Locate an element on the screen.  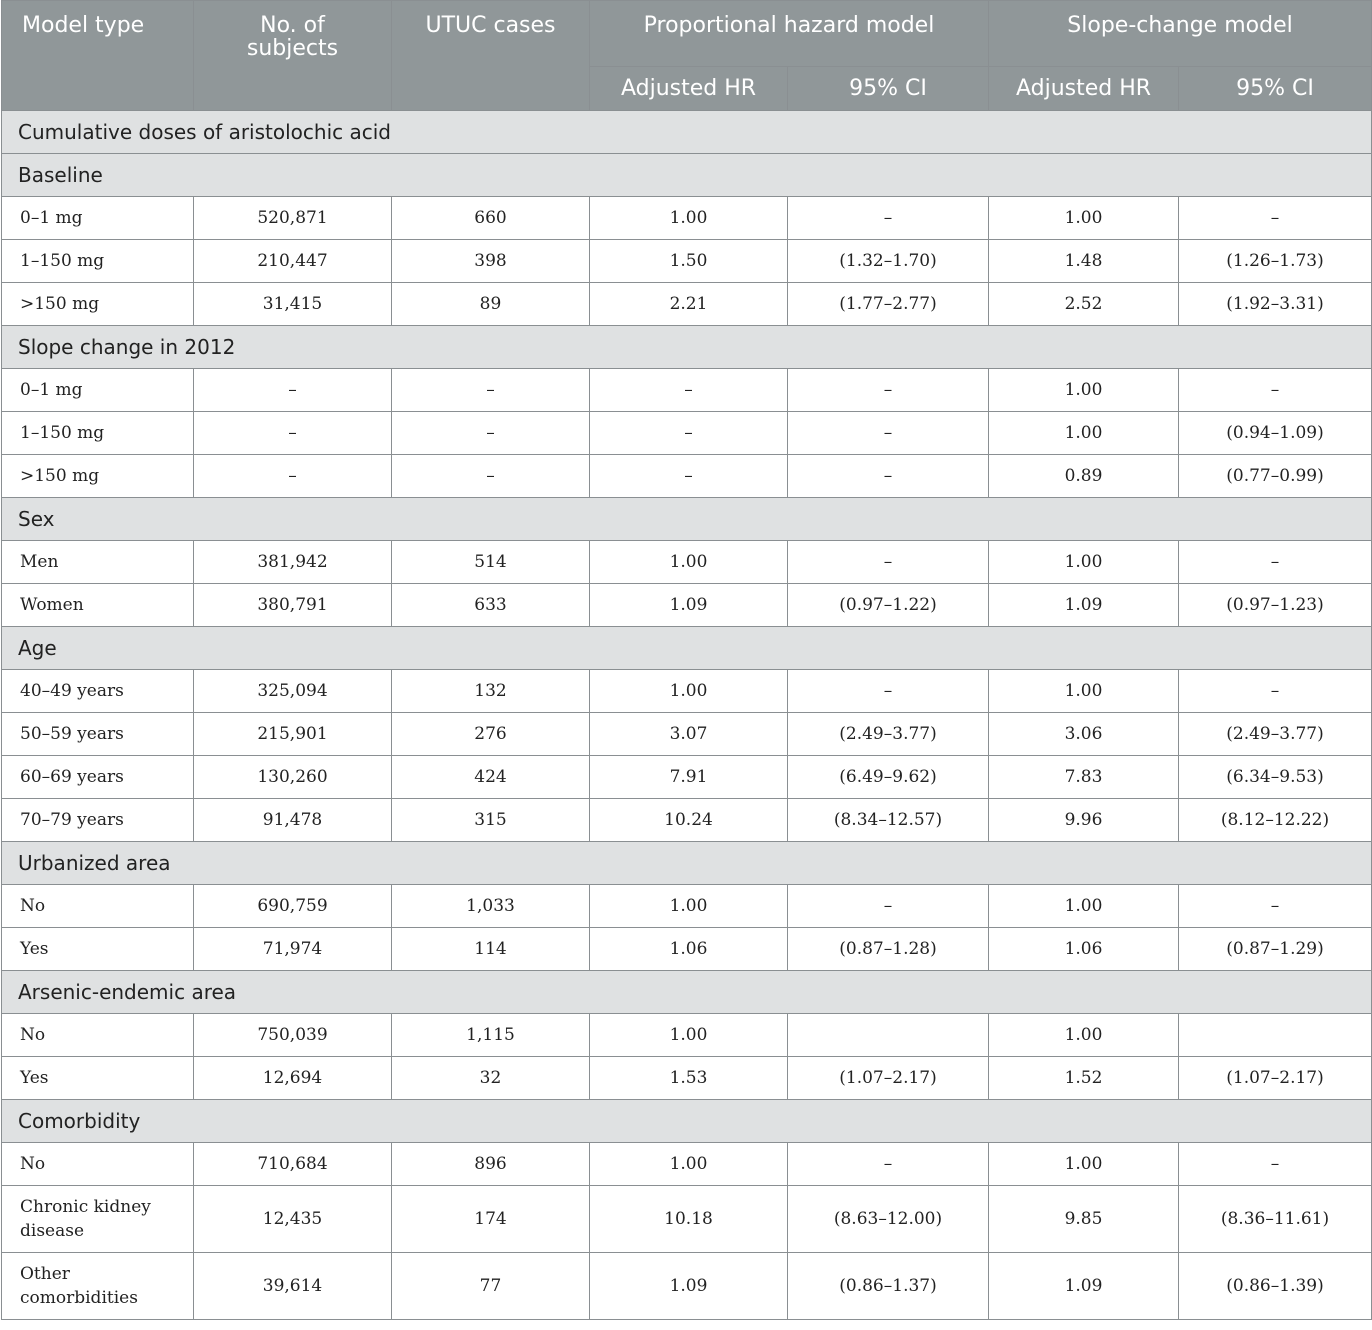
cell-subjects: 215,901 is located at coordinates (292, 734).